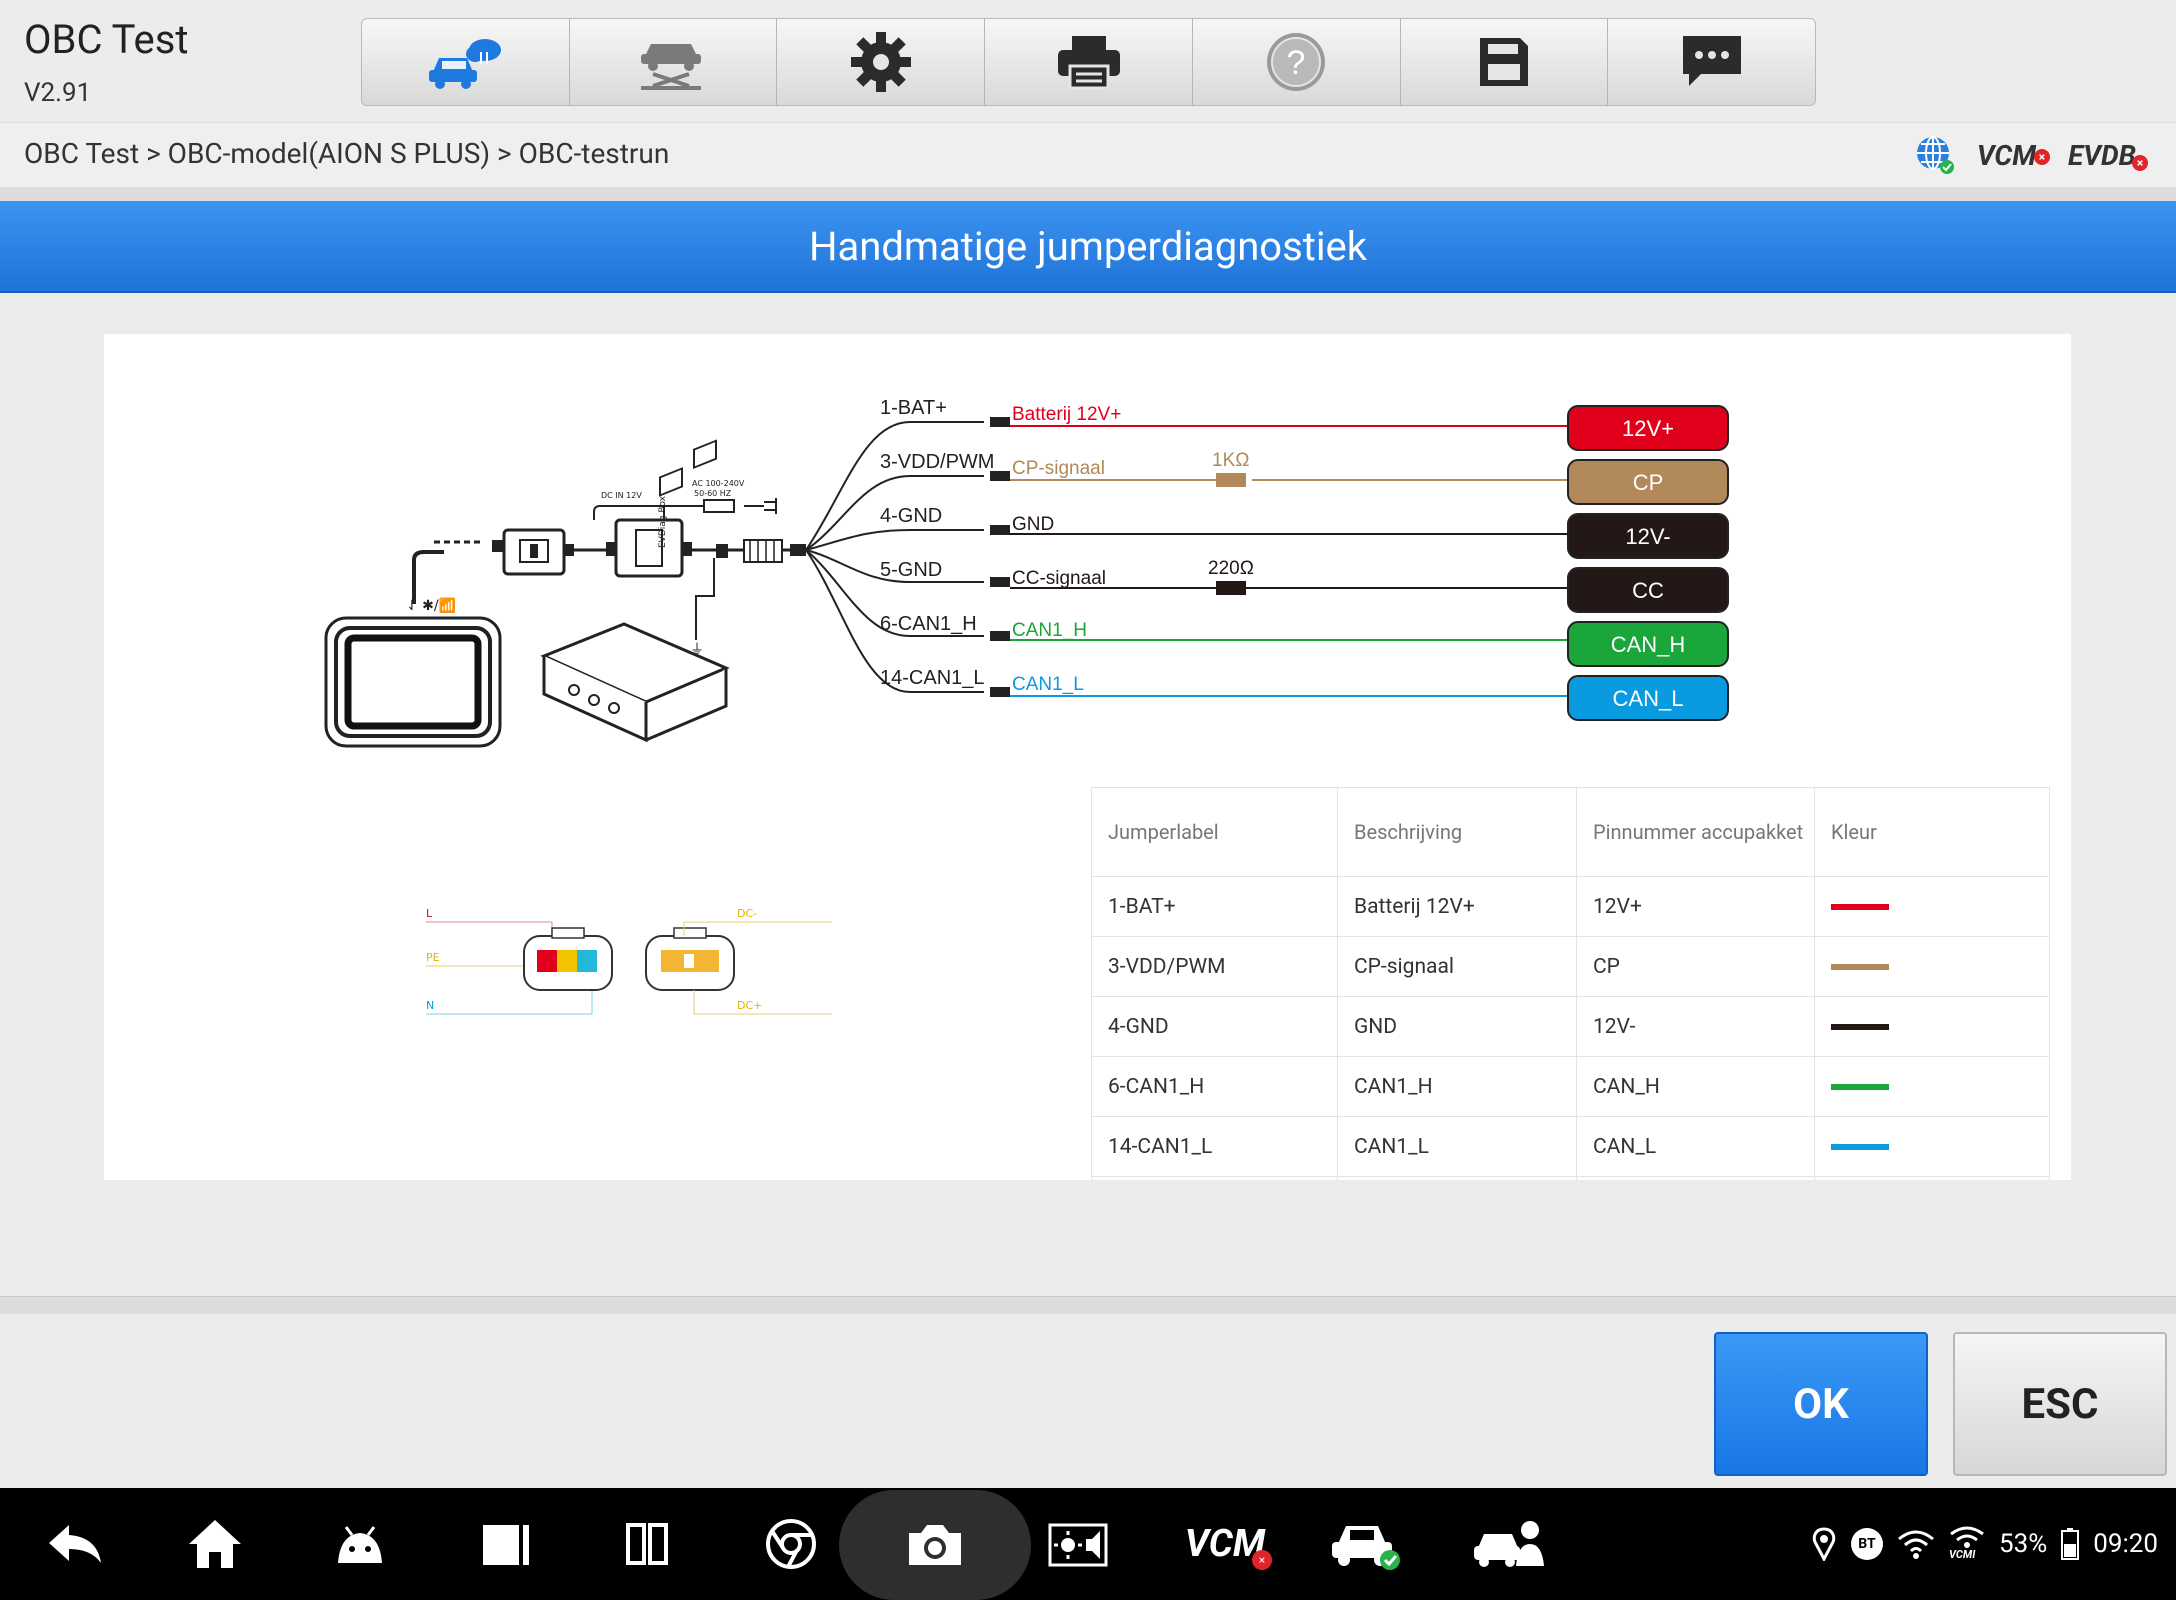  What do you see at coordinates (1457, 906) in the screenshot?
I see `cell-description: Batterij 12V+` at bounding box center [1457, 906].